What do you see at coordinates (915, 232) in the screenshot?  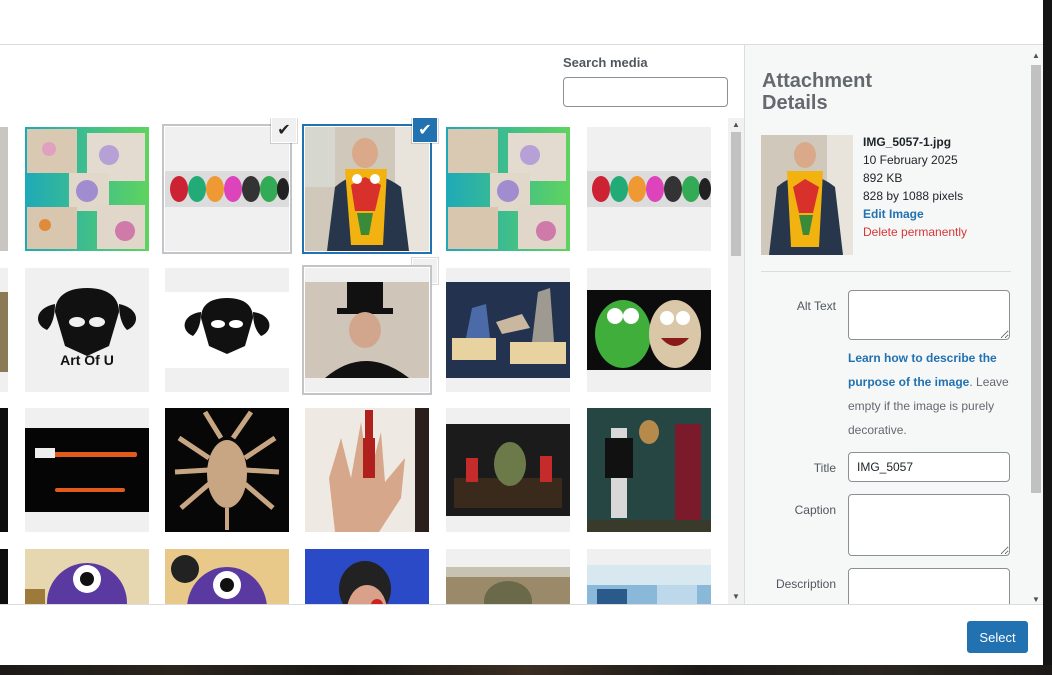 I see `delete-permanently-link: Delete permanently` at bounding box center [915, 232].